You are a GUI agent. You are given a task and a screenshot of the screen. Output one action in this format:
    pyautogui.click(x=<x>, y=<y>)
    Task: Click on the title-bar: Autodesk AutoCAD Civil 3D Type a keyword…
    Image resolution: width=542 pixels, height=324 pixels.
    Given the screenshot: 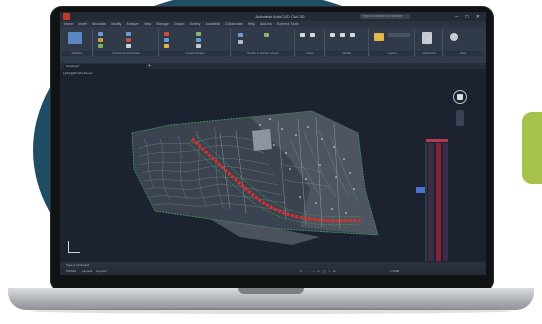 What is the action you would take?
    pyautogui.click(x=273, y=16)
    